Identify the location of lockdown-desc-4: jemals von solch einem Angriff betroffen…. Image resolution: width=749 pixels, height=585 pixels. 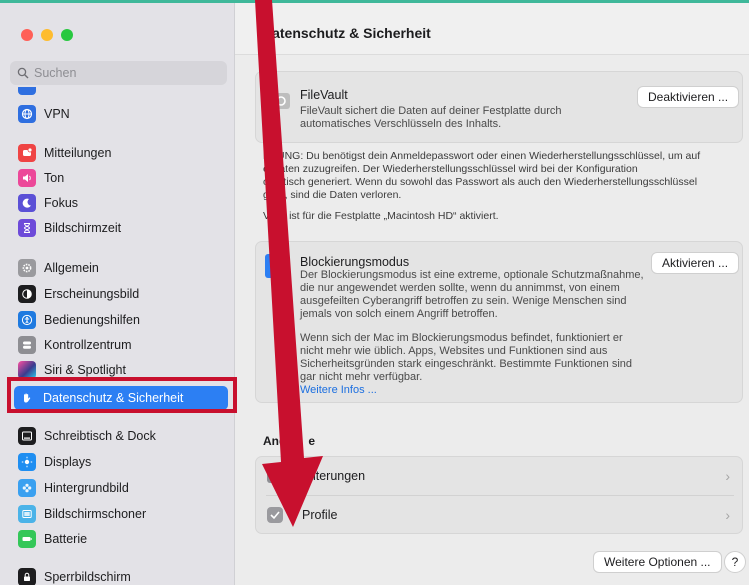
(399, 314).